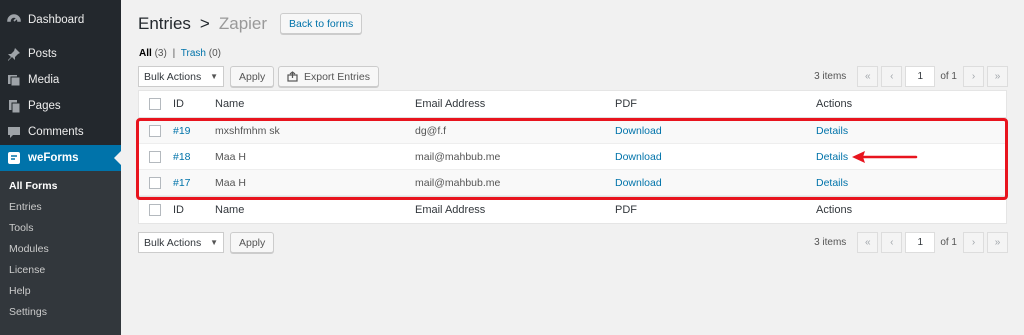 Image resolution: width=1024 pixels, height=335 pixels. What do you see at coordinates (572, 131) in the screenshot?
I see `table-row: #19 mxshfmhm sk dg@f.f Download Details` at bounding box center [572, 131].